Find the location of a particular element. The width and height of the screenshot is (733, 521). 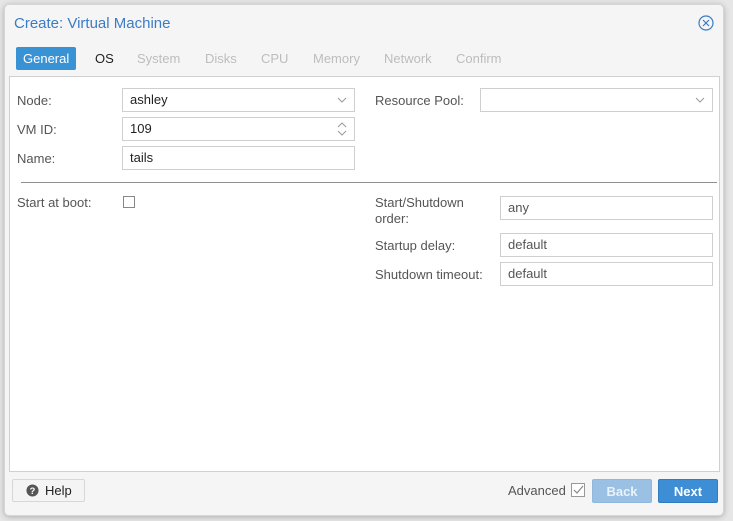

dialog-title: Create: Virtual Machine is located at coordinates (92, 23).